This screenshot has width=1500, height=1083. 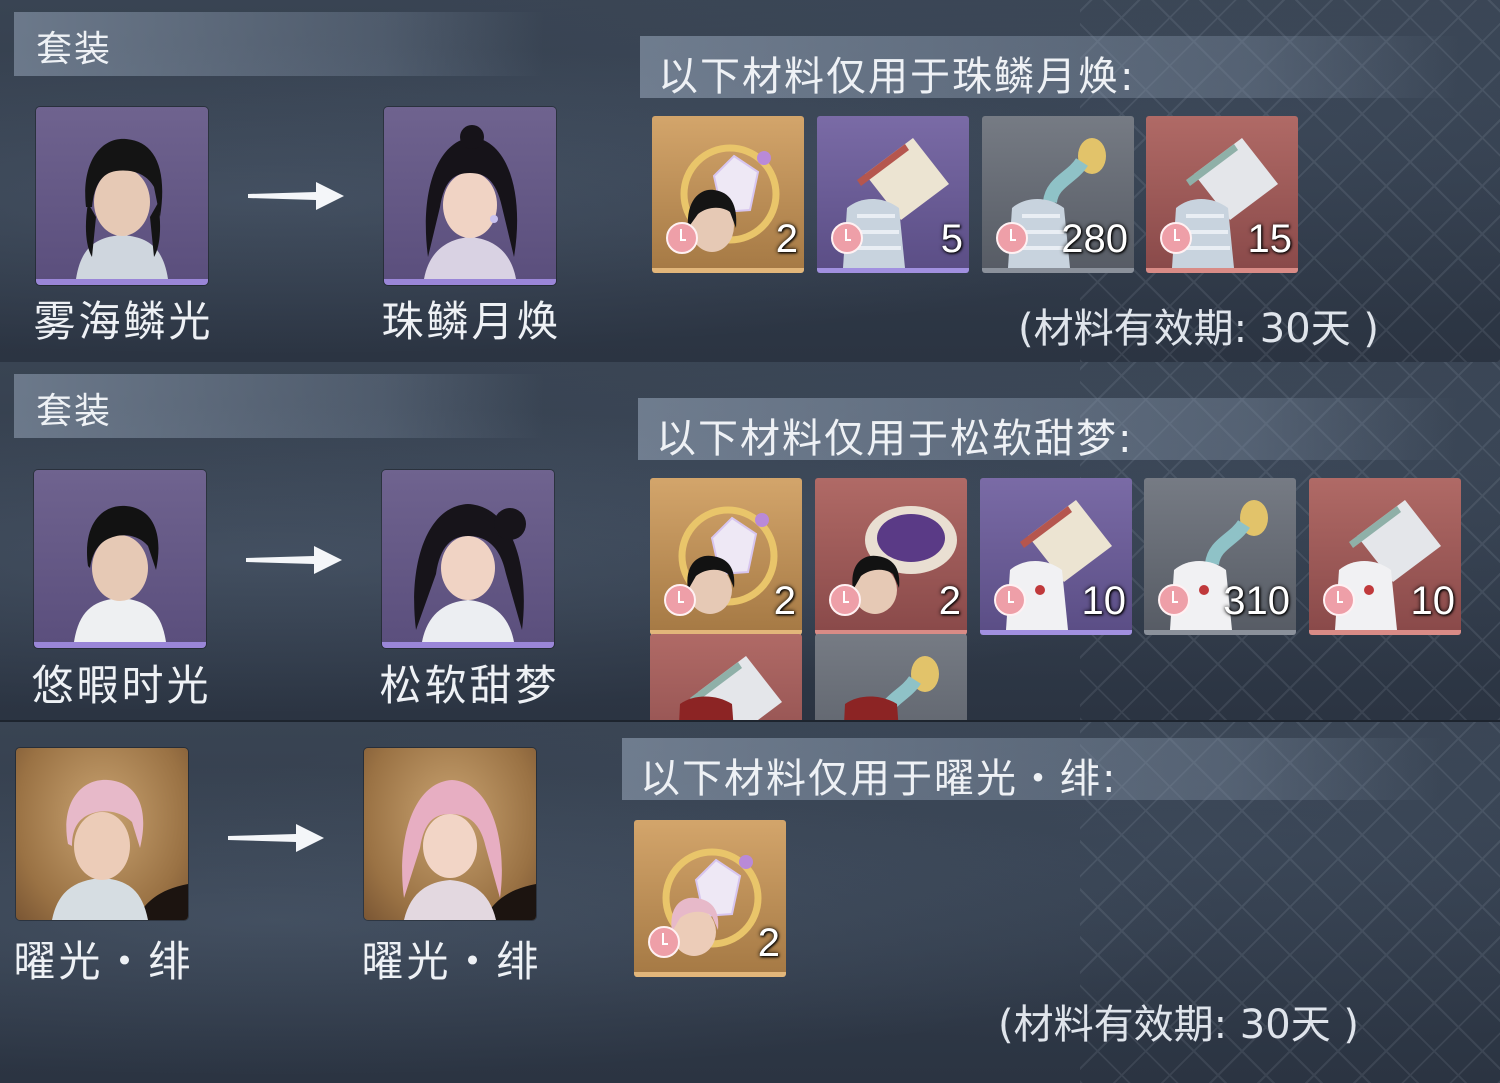 What do you see at coordinates (895, 439) in the screenshot?
I see `materials-title: 以下材料仅用于松软甜梦:` at bounding box center [895, 439].